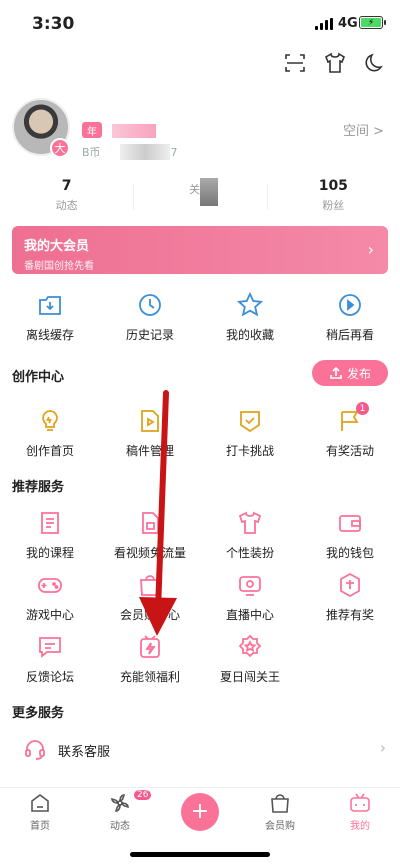  Describe the element at coordinates (352, 419) in the screenshot. I see `flag-icon: 1` at that location.